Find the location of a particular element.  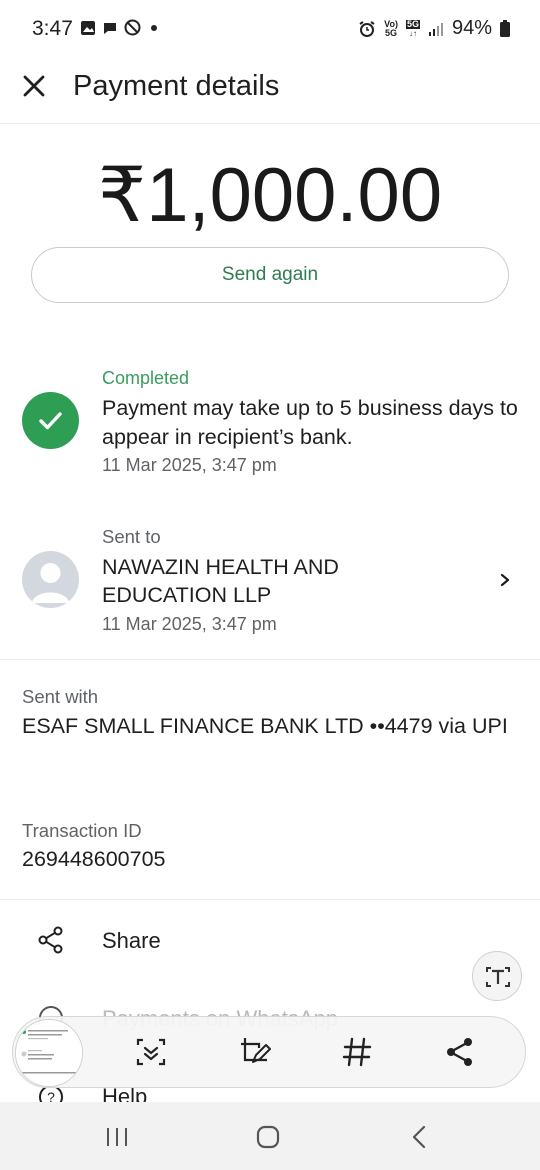

close-icon is located at coordinates (34, 86).